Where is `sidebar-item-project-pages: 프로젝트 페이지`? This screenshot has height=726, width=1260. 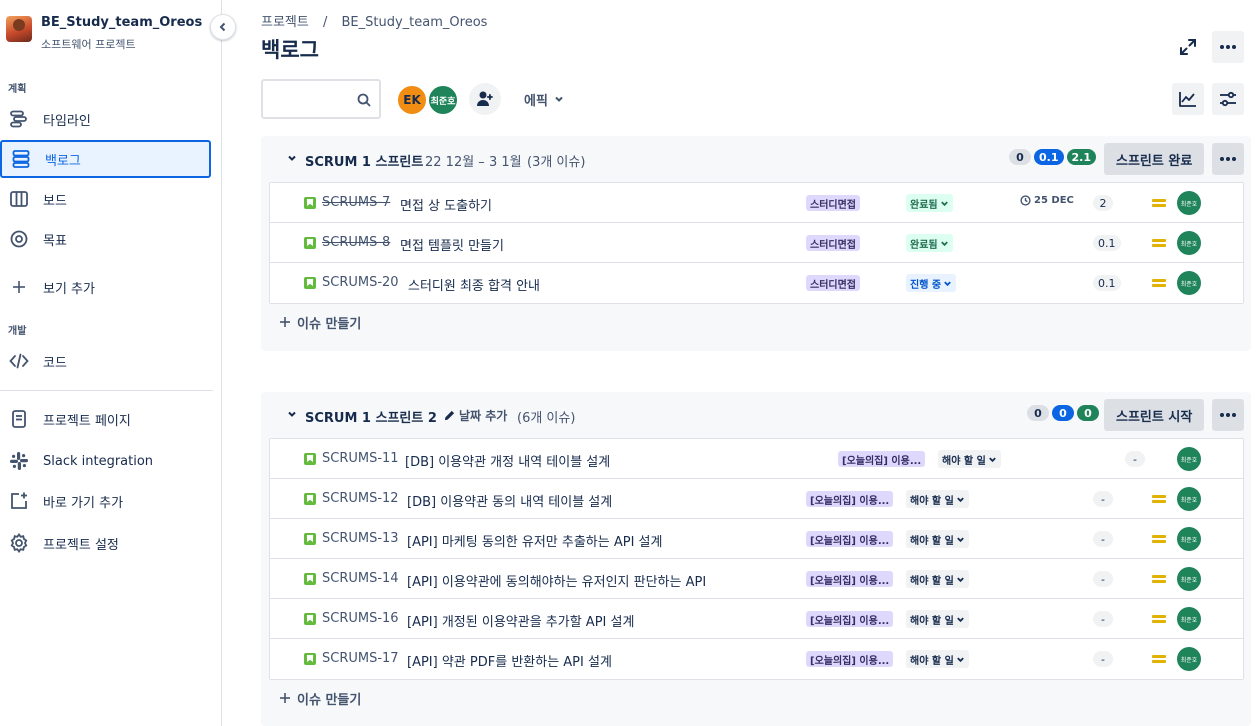
sidebar-item-project-pages: 프로젝트 페이지 is located at coordinates (105, 419).